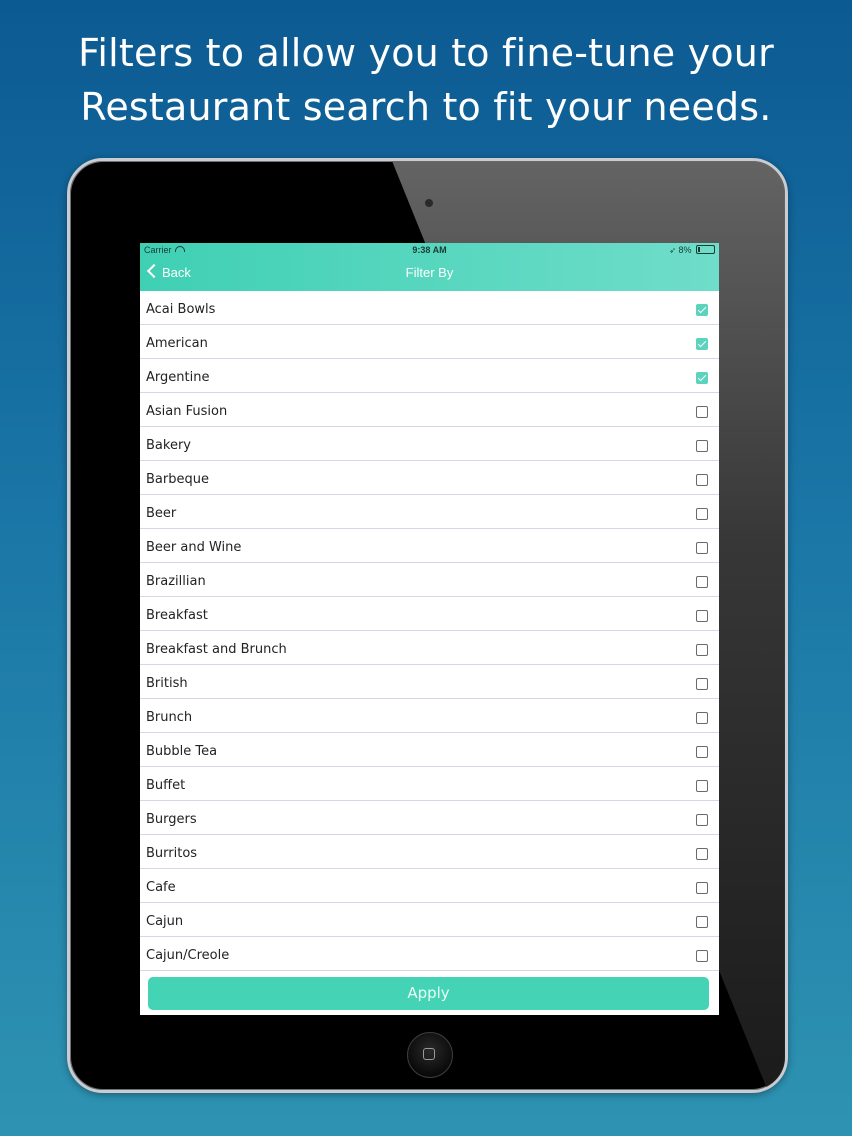  I want to click on filter-row: Cafe, so click(429, 886).